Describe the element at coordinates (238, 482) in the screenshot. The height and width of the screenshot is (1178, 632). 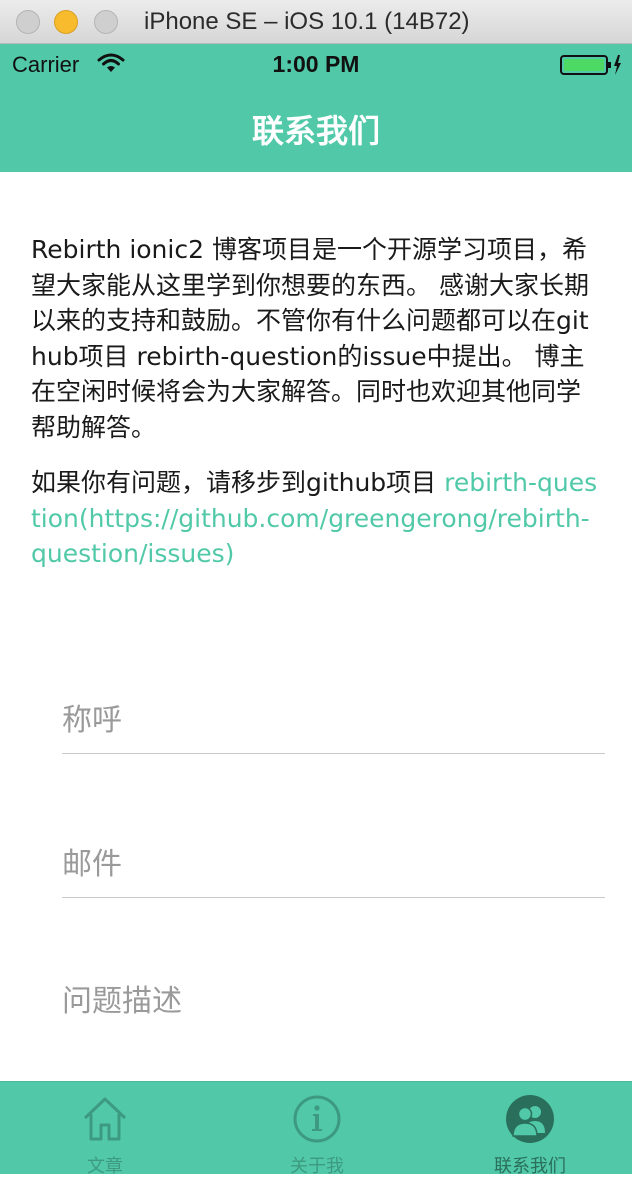
I see `question-prefix: 如果你有问题，请移步到github项目` at that location.